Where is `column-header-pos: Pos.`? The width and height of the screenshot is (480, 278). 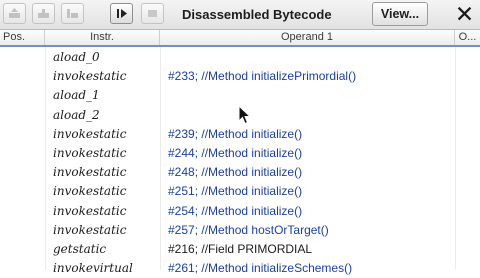
column-header-pos: Pos. is located at coordinates (22, 37).